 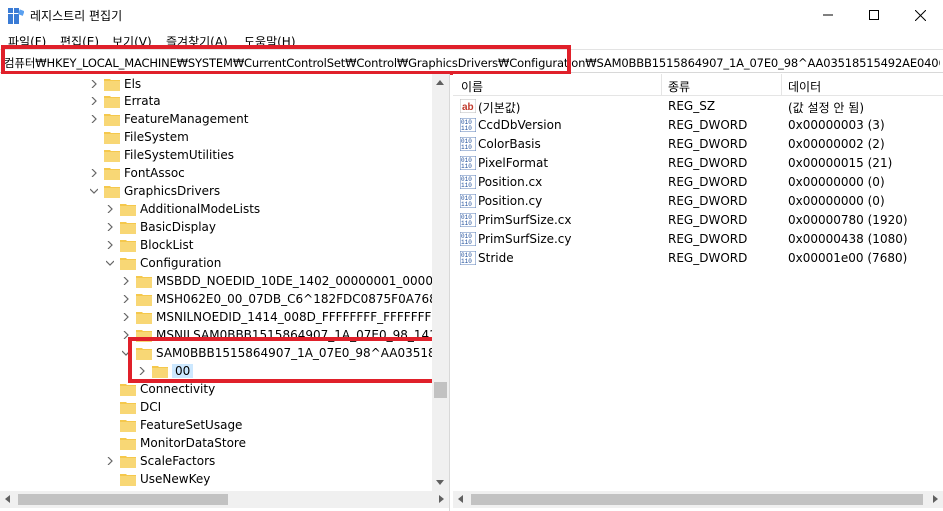 I want to click on svg-text: 110, so click(x=466, y=223).